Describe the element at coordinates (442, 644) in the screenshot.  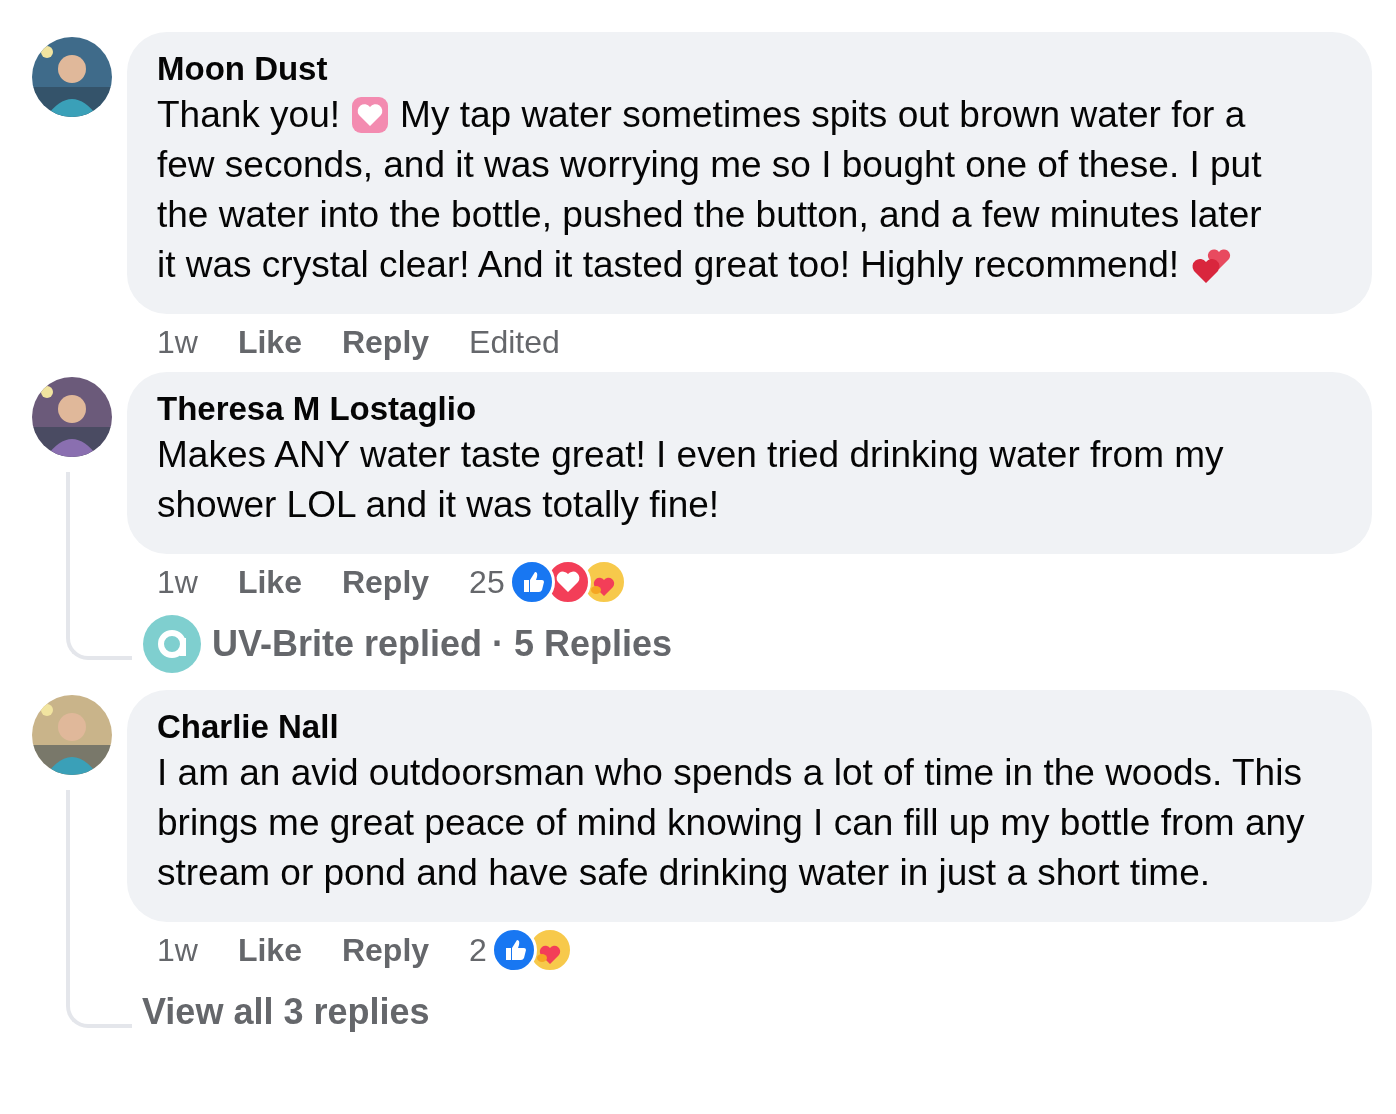
I see `replies-link: UV-Brite replied · 5 Replies` at that location.